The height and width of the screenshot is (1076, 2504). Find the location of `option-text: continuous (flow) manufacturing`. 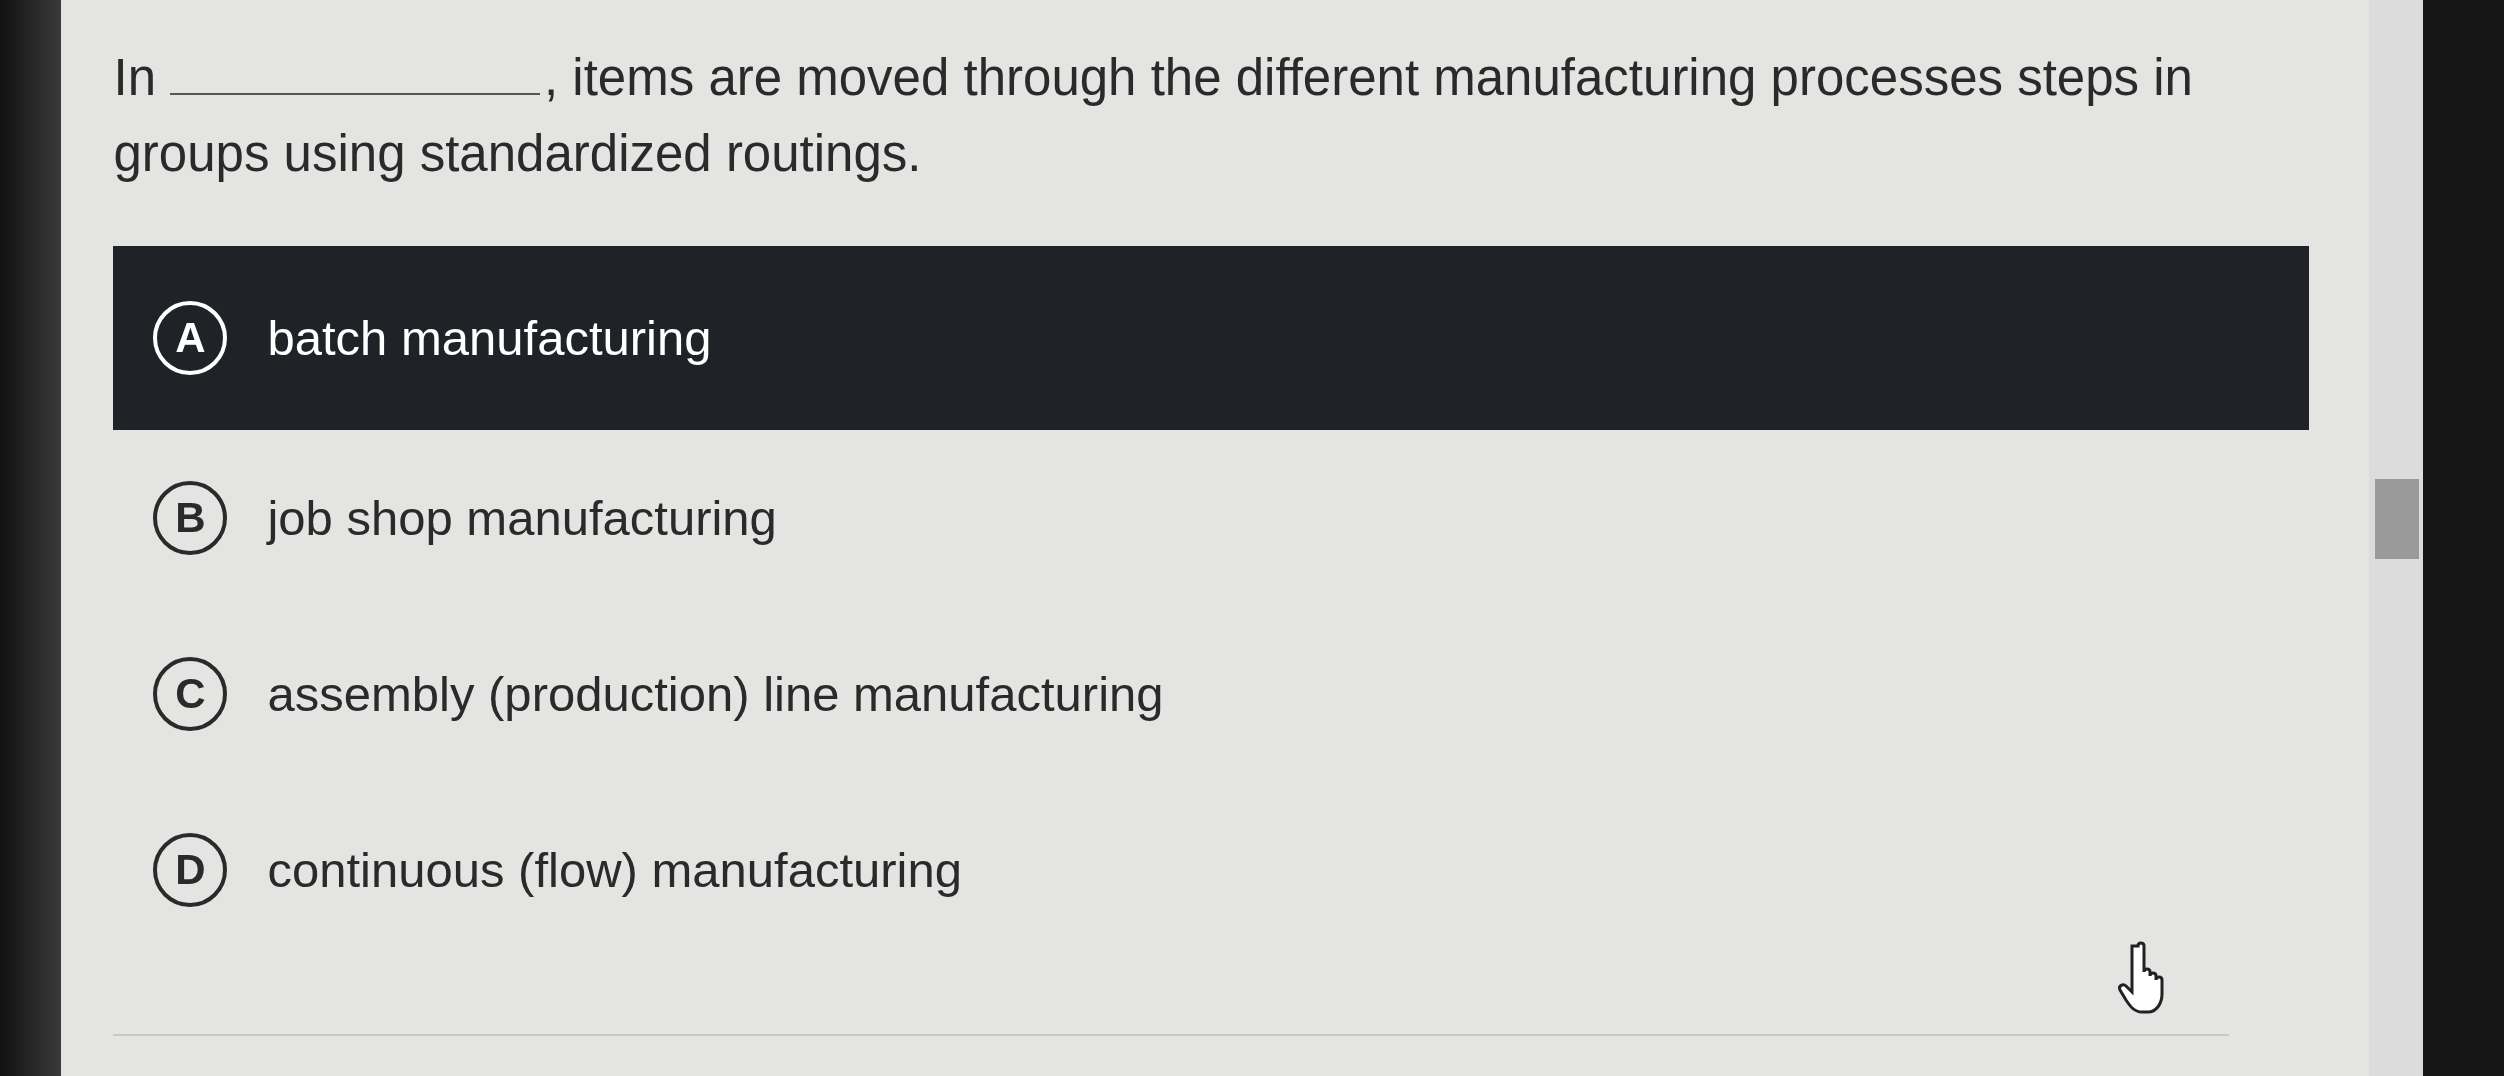

option-text: continuous (flow) manufacturing is located at coordinates (614, 870).